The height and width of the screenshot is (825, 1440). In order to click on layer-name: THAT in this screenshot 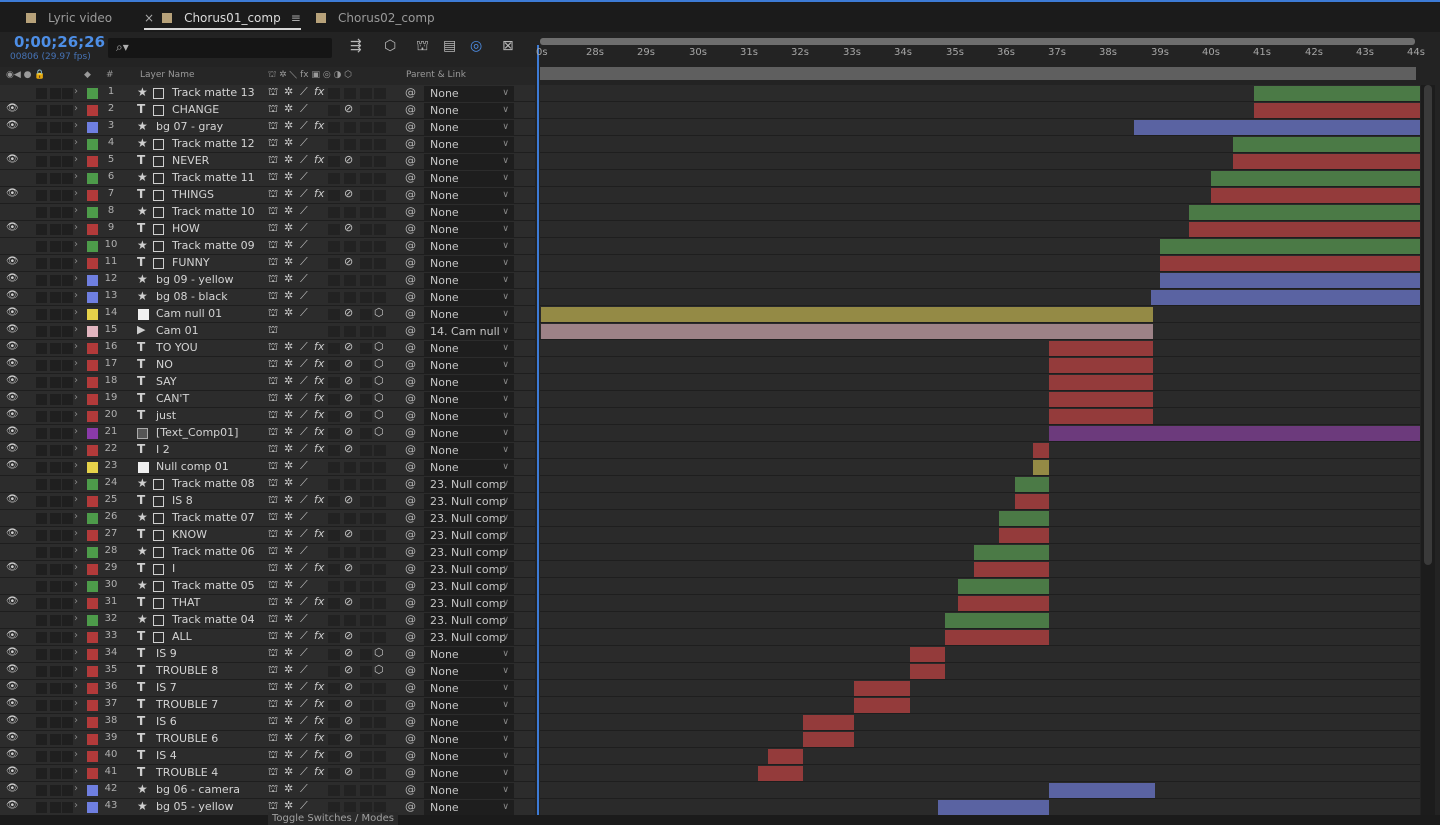, I will do `click(186, 602)`.